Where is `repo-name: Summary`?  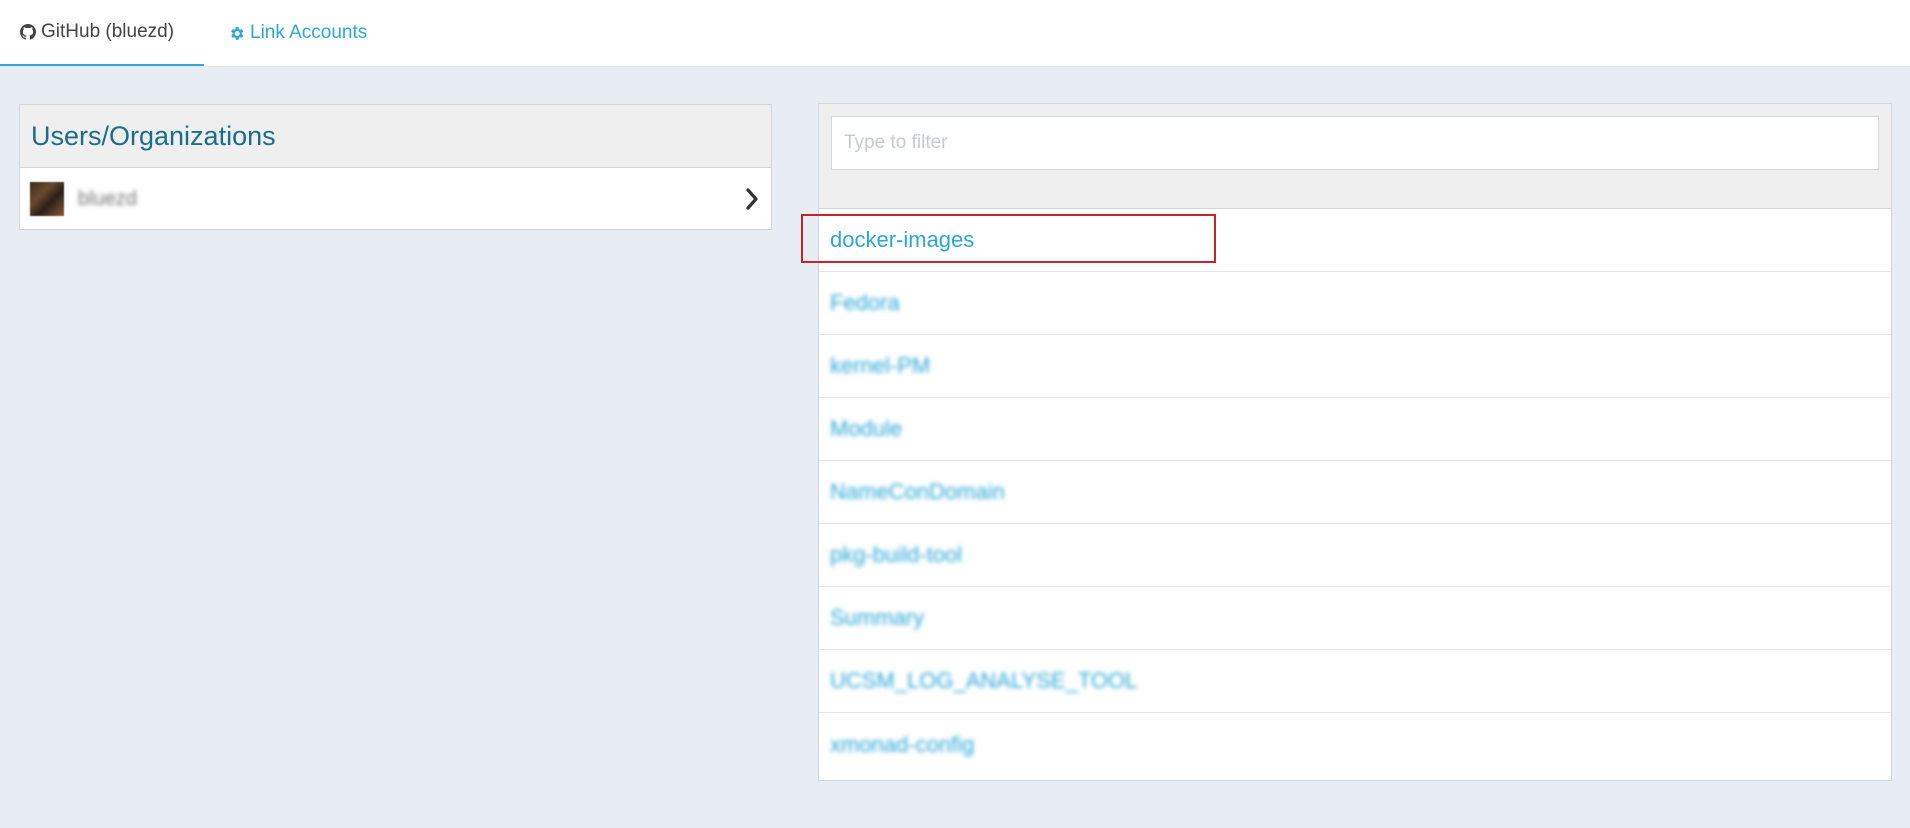 repo-name: Summary is located at coordinates (877, 617).